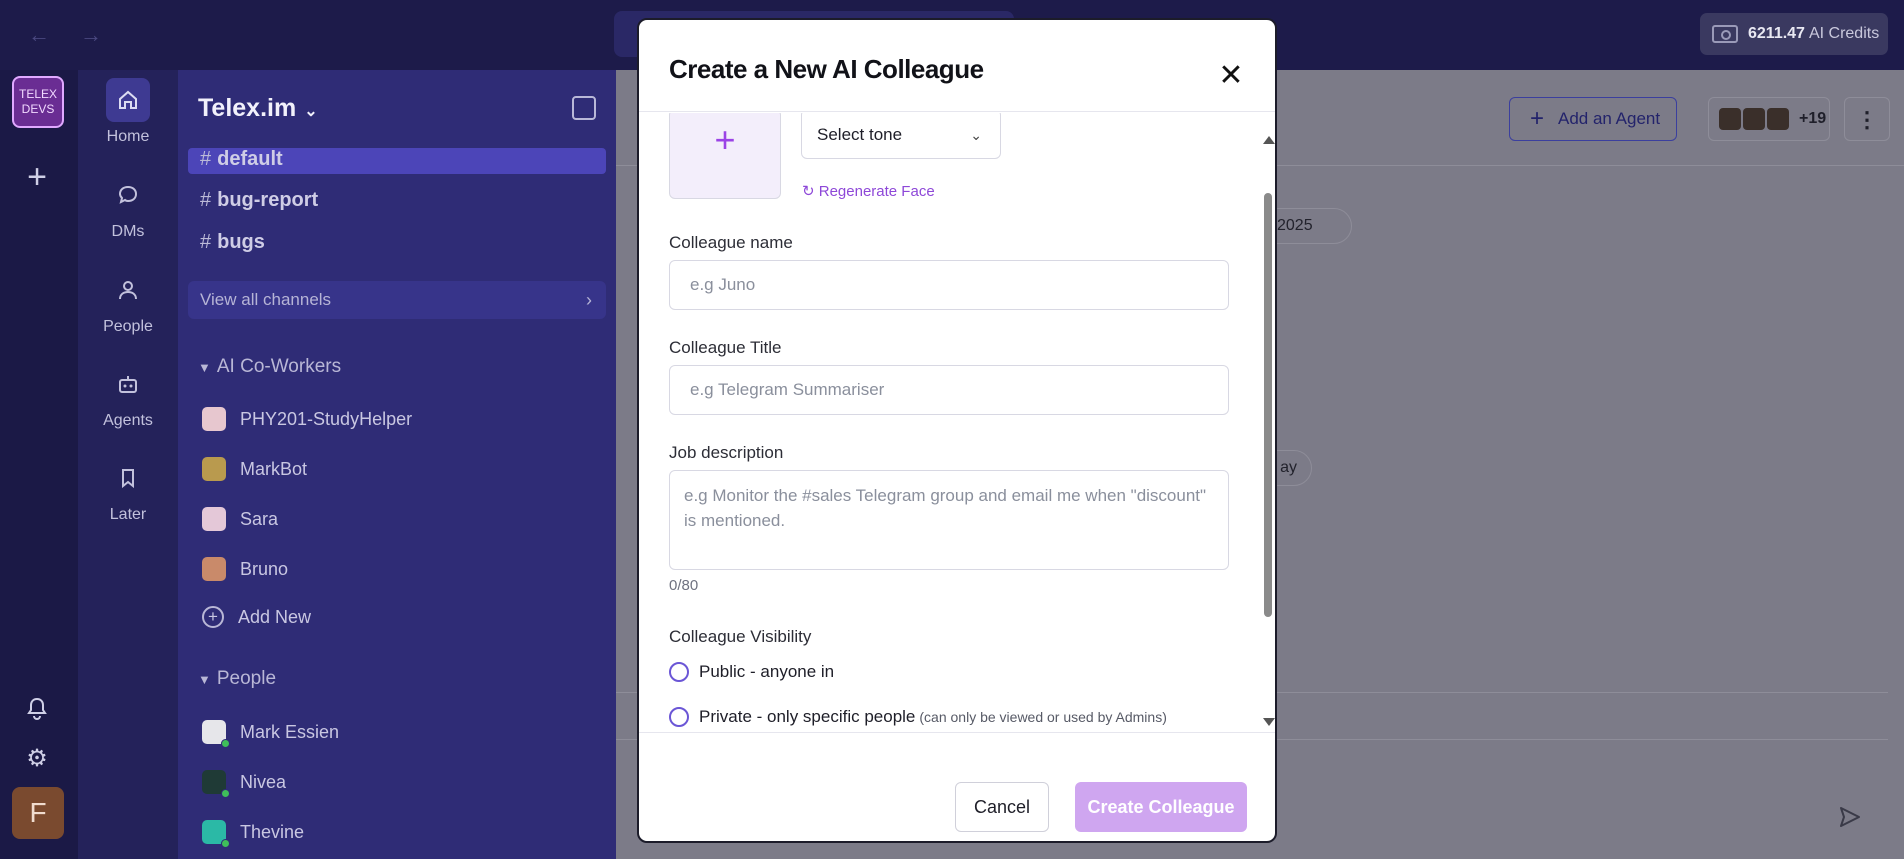 The width and height of the screenshot is (1904, 859). I want to click on job-description-input, so click(949, 520).